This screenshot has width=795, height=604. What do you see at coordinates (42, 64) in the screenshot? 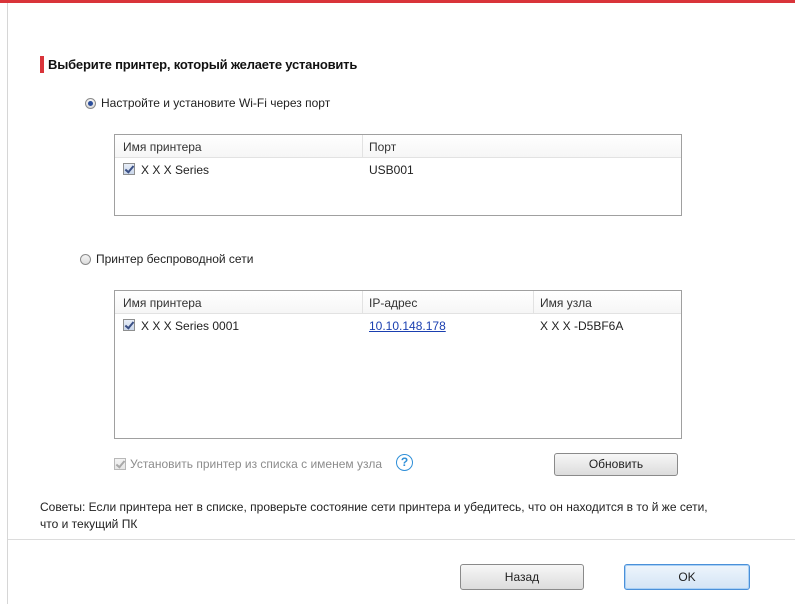
I see `heading-accent-marker` at bounding box center [42, 64].